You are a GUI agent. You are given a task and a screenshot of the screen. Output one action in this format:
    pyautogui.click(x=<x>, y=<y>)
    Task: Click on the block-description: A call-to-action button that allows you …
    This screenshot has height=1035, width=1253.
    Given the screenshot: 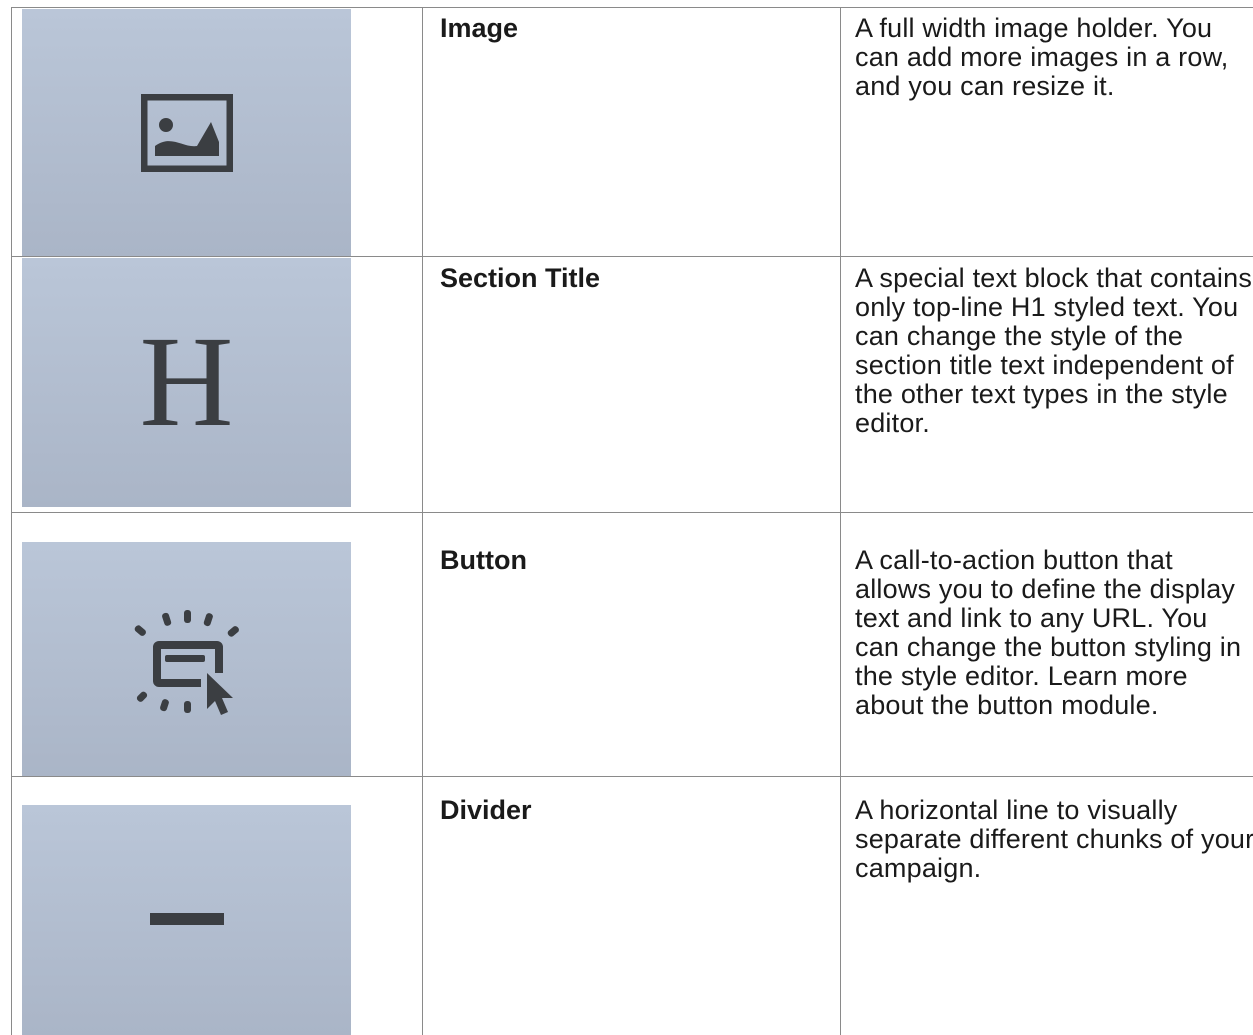 What is the action you would take?
    pyautogui.click(x=1048, y=632)
    